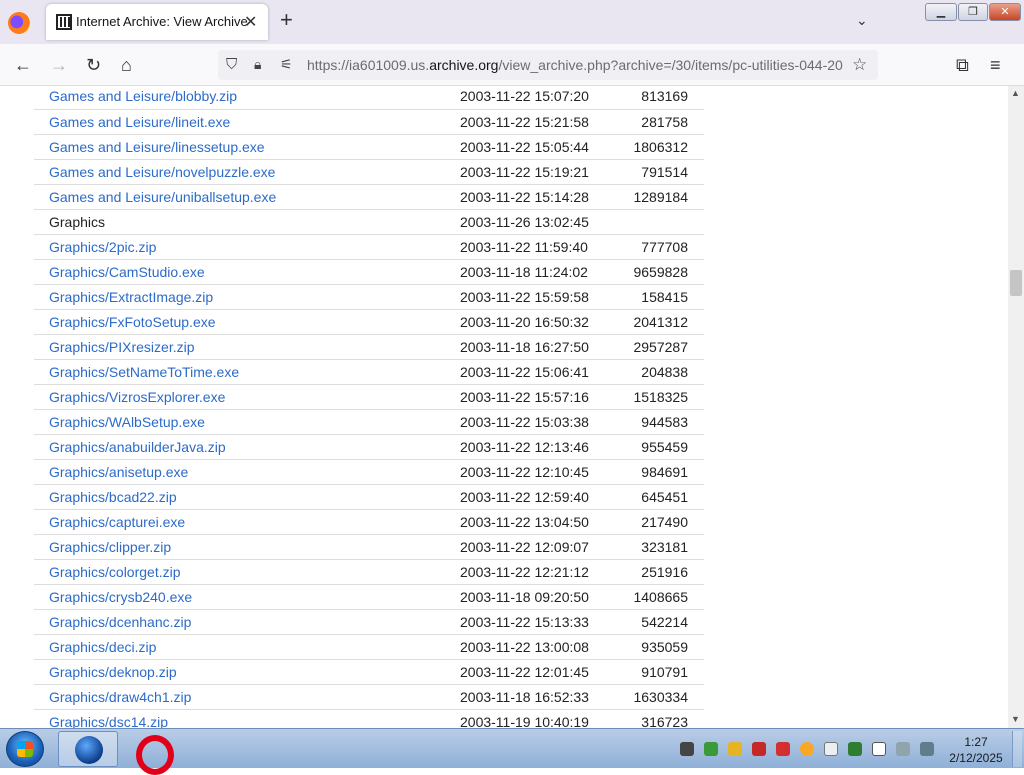 The width and height of the screenshot is (1024, 775). I want to click on check-tray-icon, so click(855, 749).